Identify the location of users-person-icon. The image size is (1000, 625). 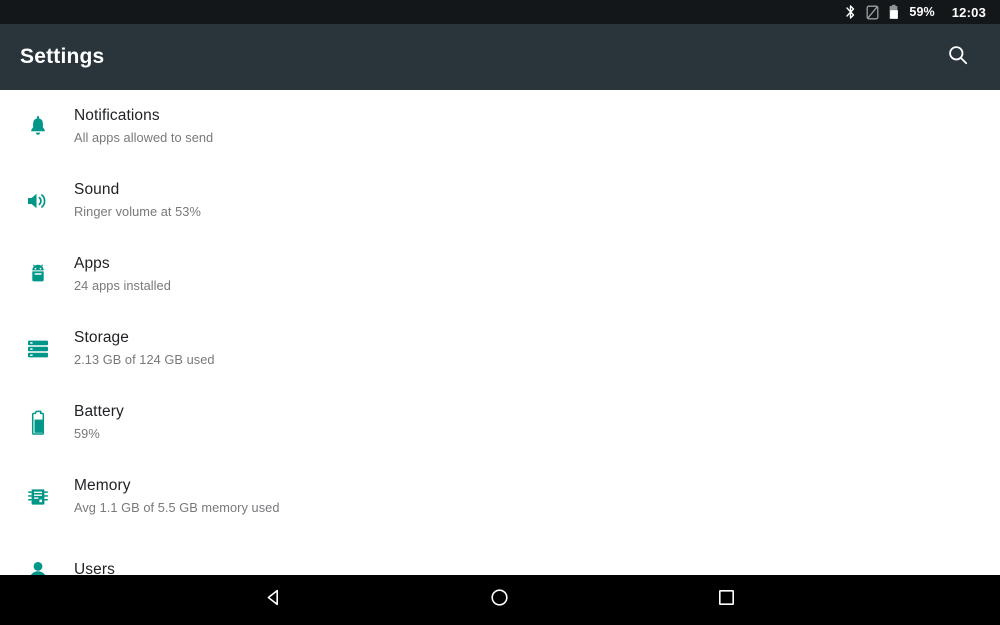
(38, 554).